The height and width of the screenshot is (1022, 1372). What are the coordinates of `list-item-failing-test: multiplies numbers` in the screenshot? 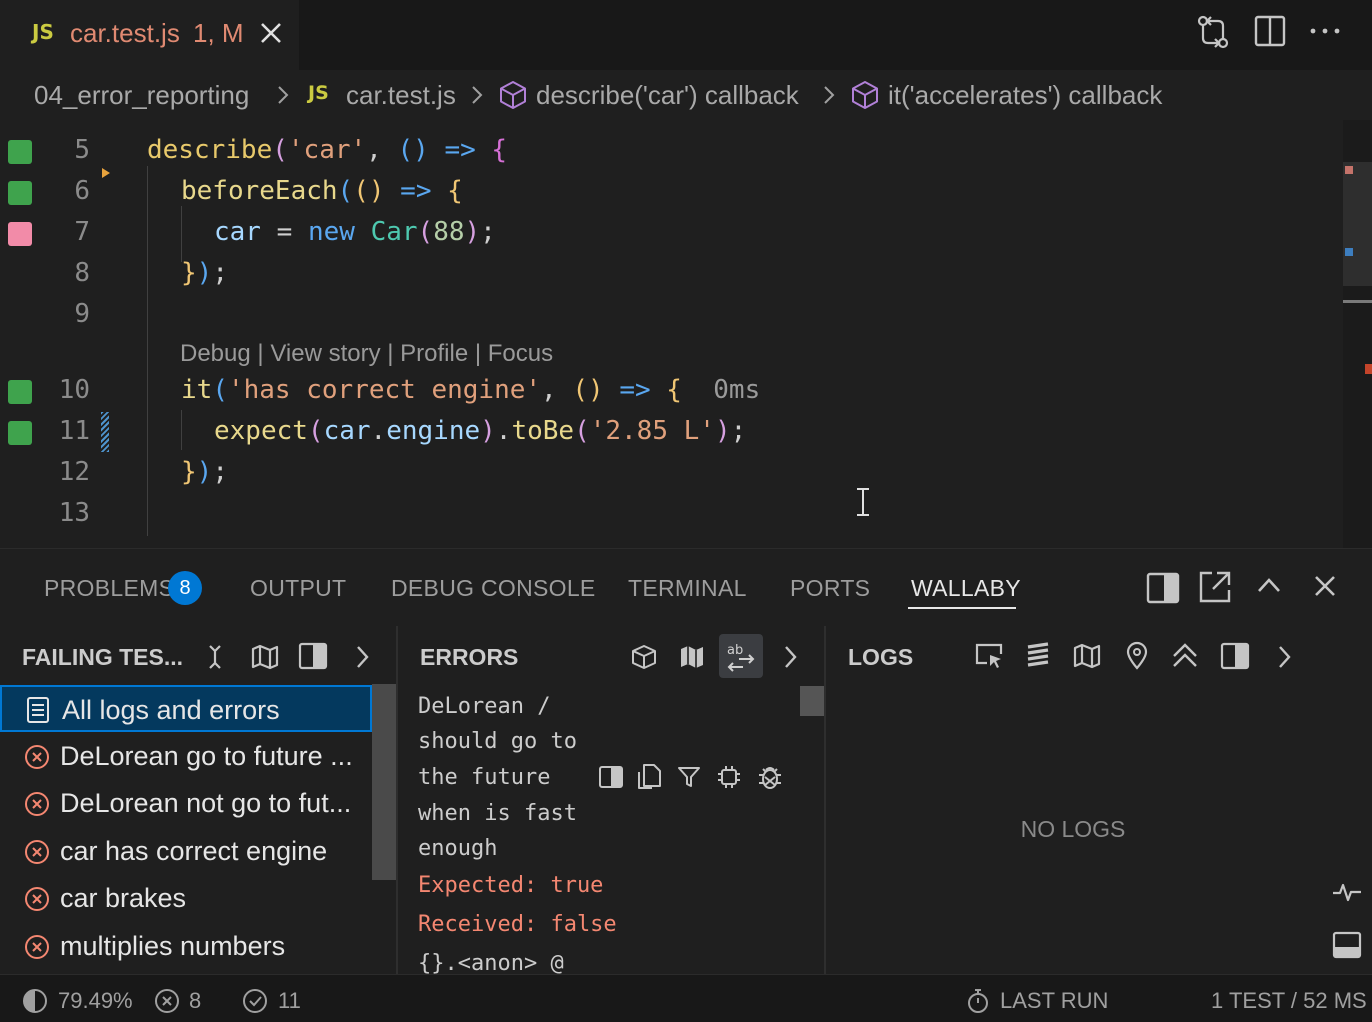 It's located at (186, 946).